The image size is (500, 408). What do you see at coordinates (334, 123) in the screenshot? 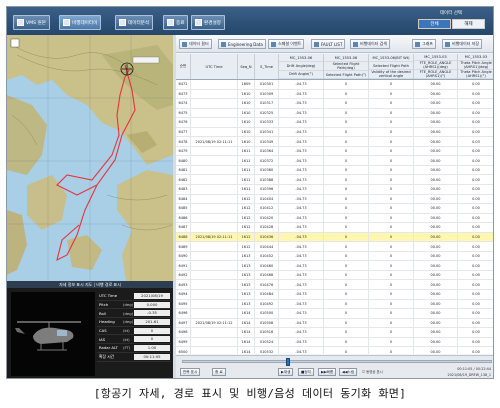
I see `table-row: 6476 1610 010333 -04.73 0 0 00.00 0.00` at bounding box center [334, 123].